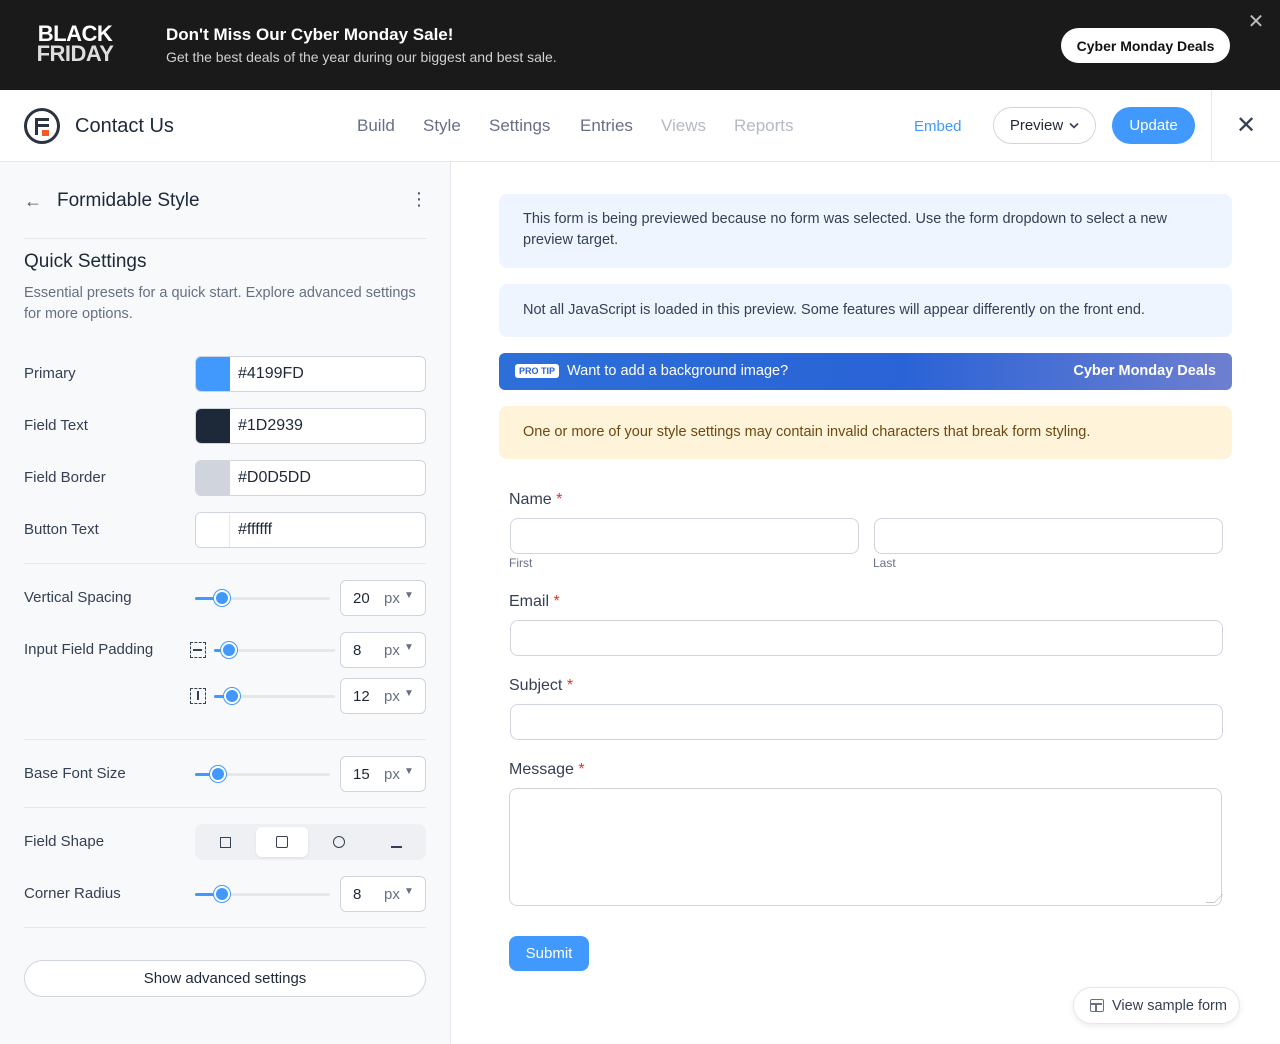  Describe the element at coordinates (383, 894) in the screenshot. I see `corner-radius-input: 8 px ▼` at that location.